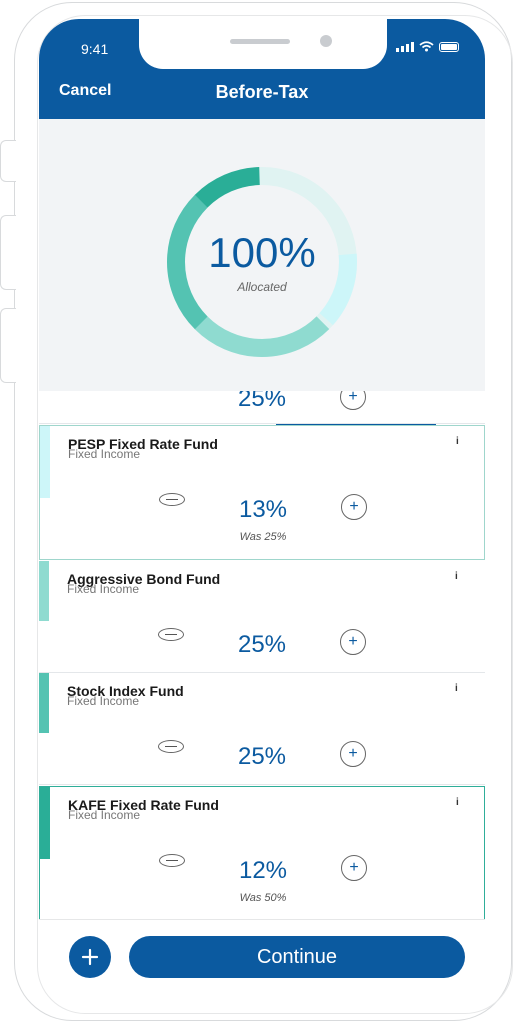 Image resolution: width=514 pixels, height=1024 pixels. What do you see at coordinates (262, 729) in the screenshot?
I see `fund-card: Stock Index Fund Fixed Income i 25% +` at bounding box center [262, 729].